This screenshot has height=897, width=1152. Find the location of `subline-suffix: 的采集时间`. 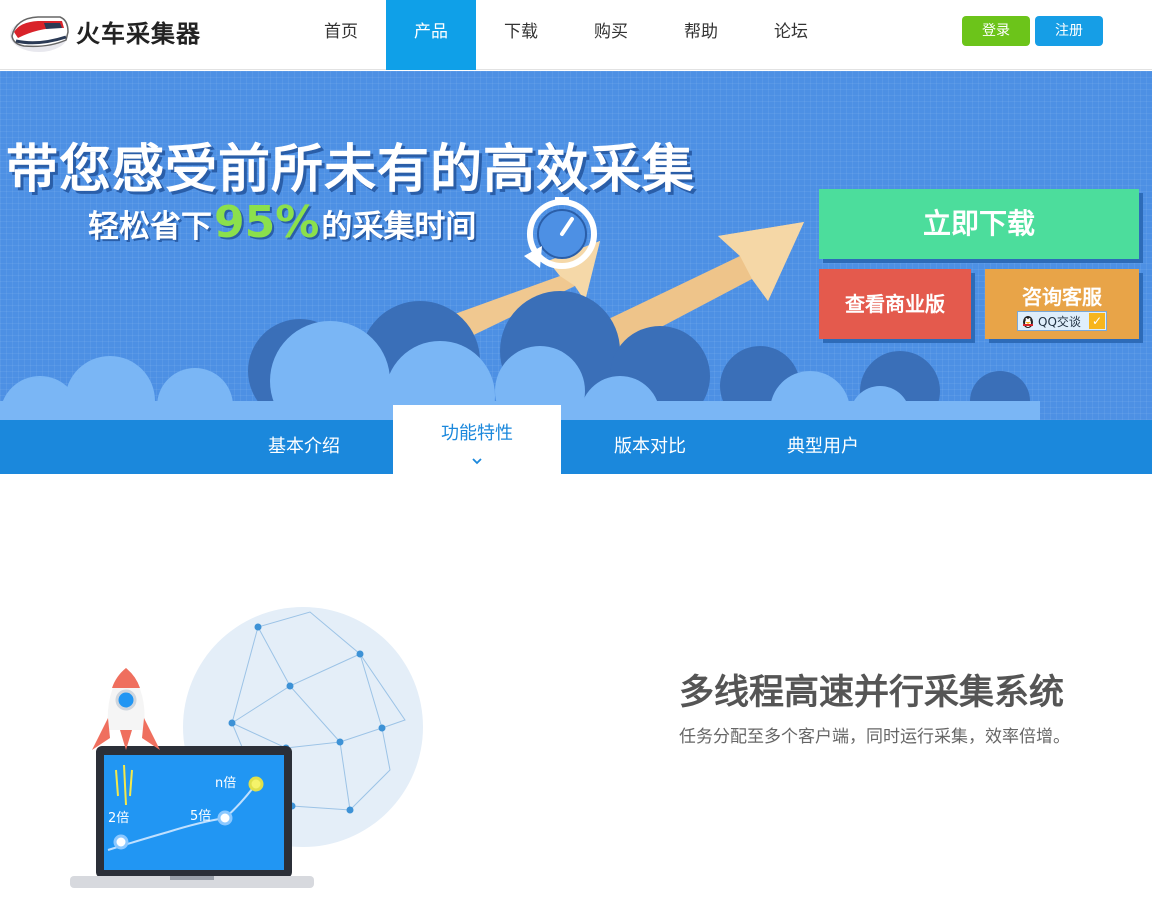

subline-suffix: 的采集时间 is located at coordinates (399, 227).